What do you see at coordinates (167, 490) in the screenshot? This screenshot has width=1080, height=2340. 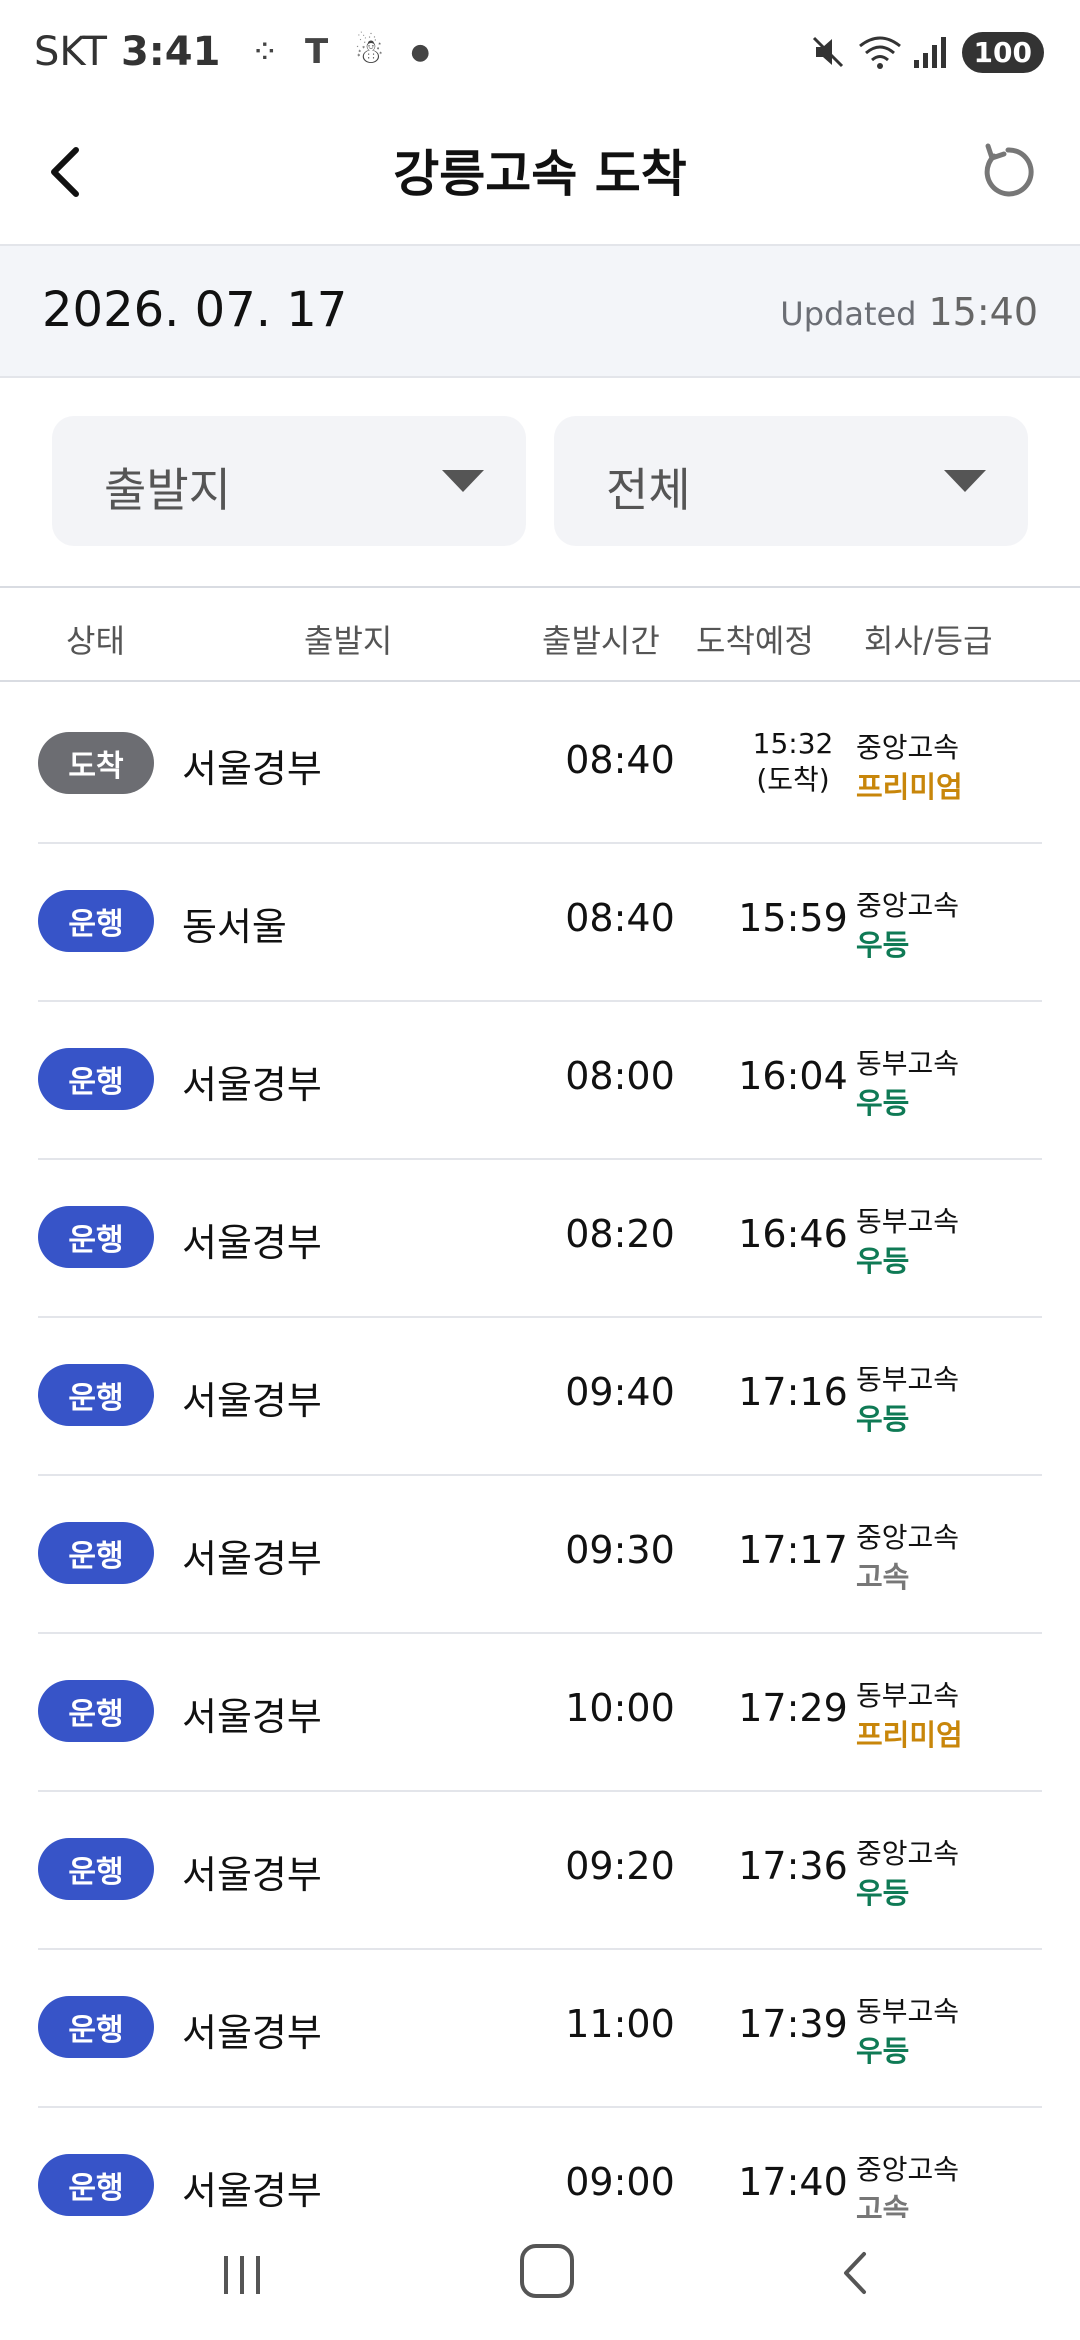 I see `origin-filter-label: 출발지` at bounding box center [167, 490].